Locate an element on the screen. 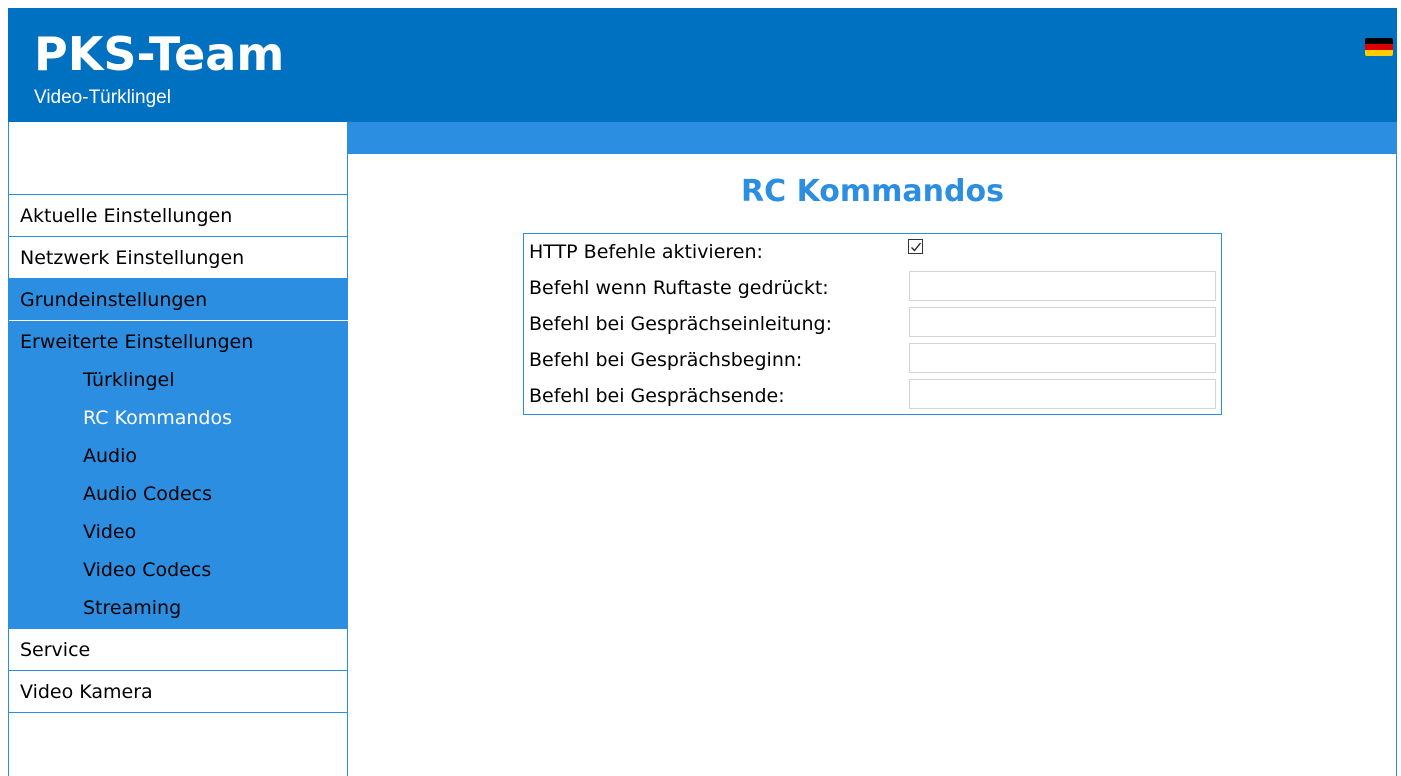 The image size is (1401, 776). sidebar-item-video-kamera: Video Kamera is located at coordinates (178, 691).